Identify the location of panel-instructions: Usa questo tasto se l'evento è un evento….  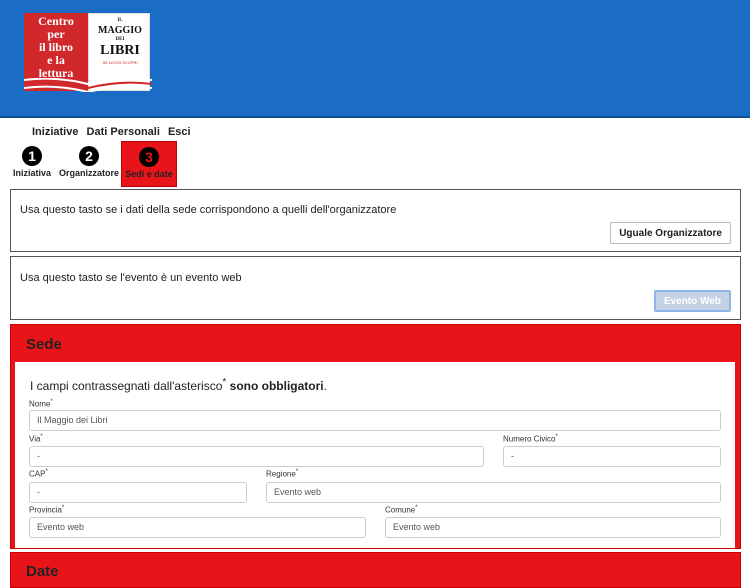
(131, 278).